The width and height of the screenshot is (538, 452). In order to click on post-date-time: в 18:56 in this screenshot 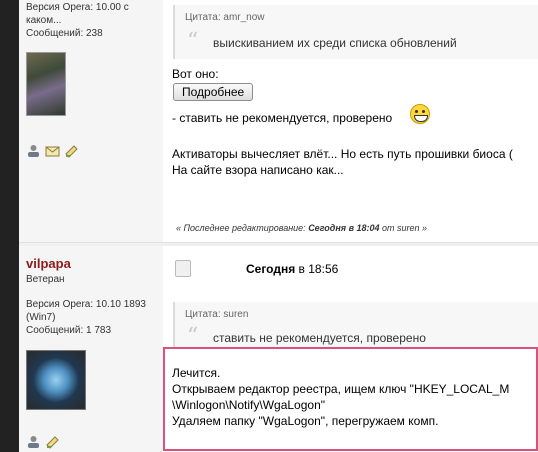, I will do `click(317, 269)`.